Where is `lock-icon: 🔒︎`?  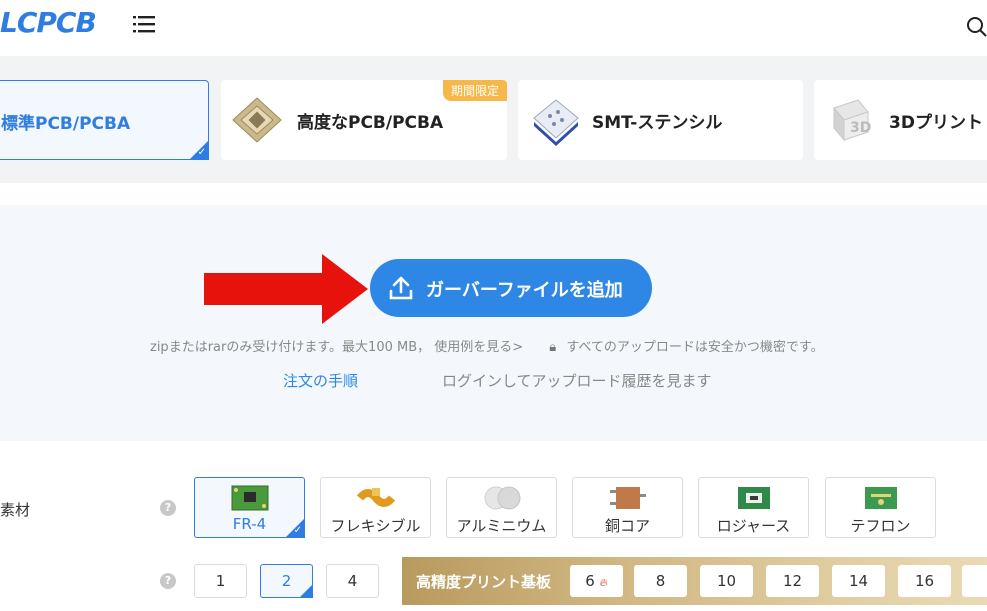 lock-icon: 🔒︎ is located at coordinates (553, 347).